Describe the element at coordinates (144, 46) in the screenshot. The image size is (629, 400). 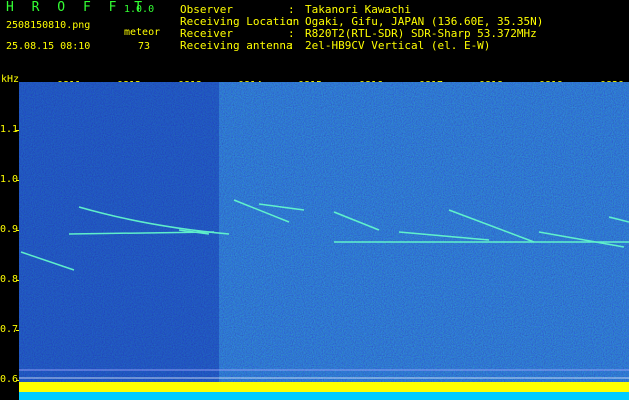
I see `meteor-count: 73` at that location.